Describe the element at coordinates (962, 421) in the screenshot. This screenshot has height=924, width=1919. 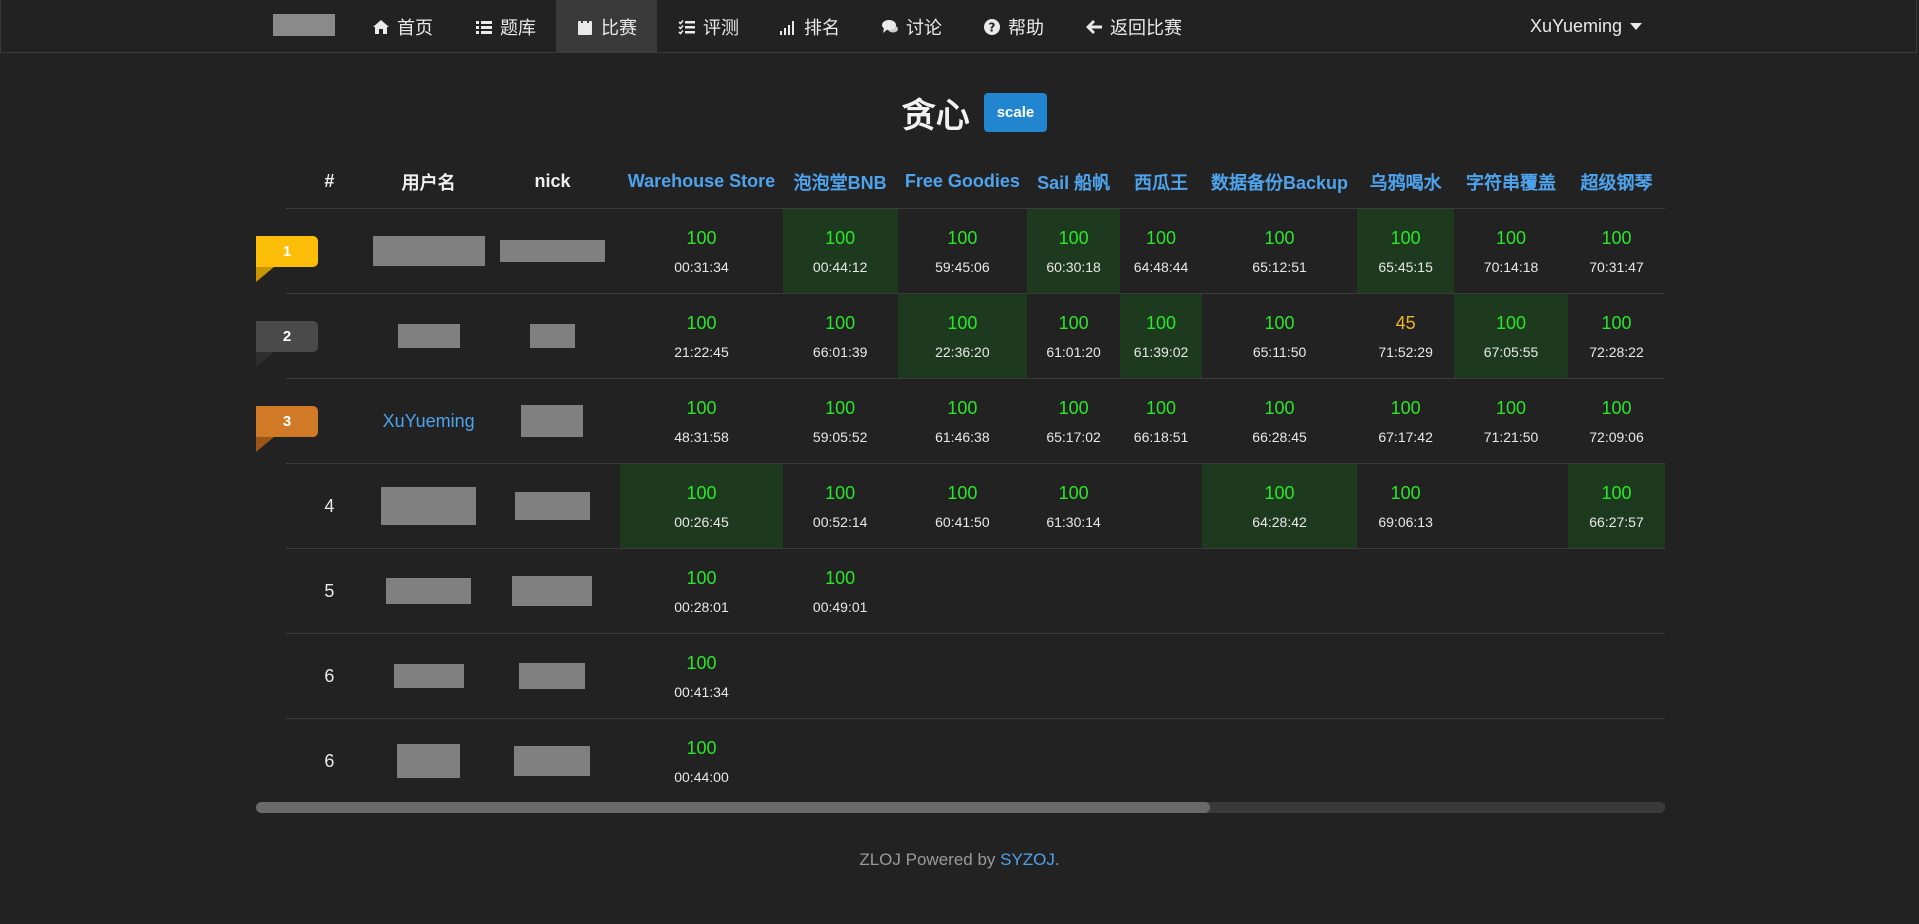
I see `score-cell: 100 61:46:38` at that location.